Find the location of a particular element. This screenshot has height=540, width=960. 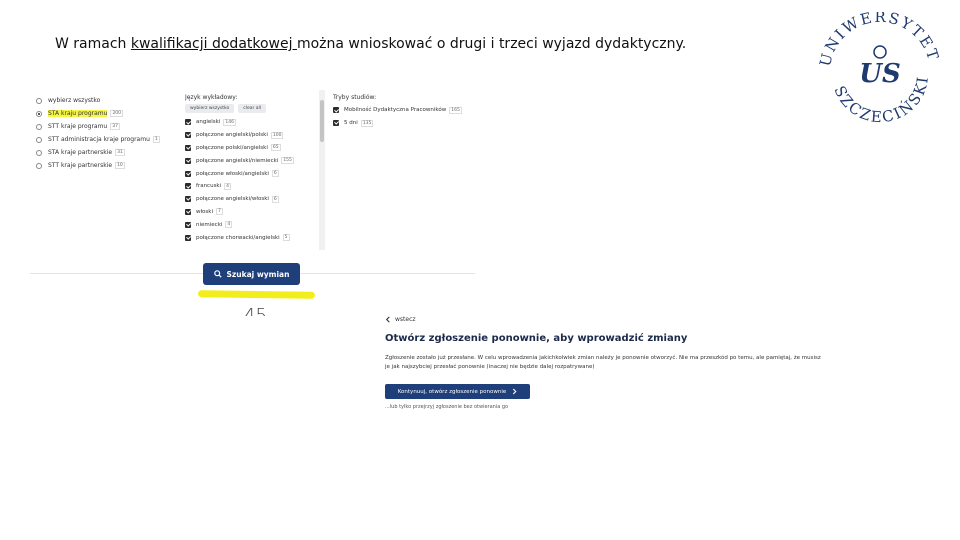

result-count-badge: 165 is located at coordinates (455, 110).